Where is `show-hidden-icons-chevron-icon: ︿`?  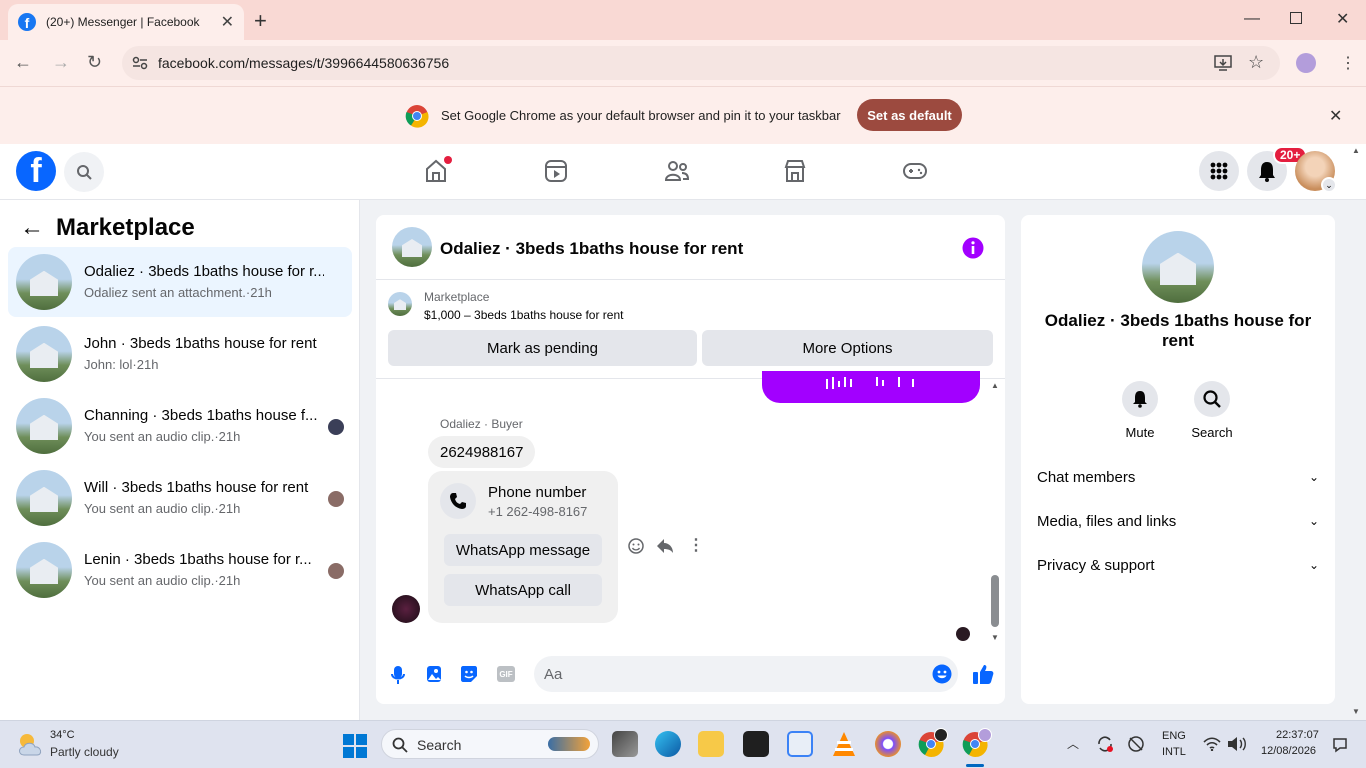 show-hidden-icons-chevron-icon: ︿ is located at coordinates (1073, 743).